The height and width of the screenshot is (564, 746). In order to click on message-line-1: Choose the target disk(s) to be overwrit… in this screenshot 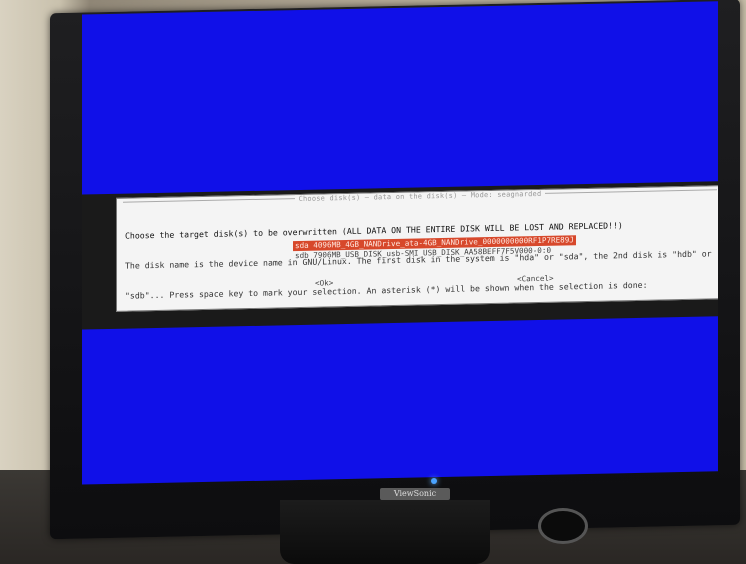, I will do `click(374, 230)`.